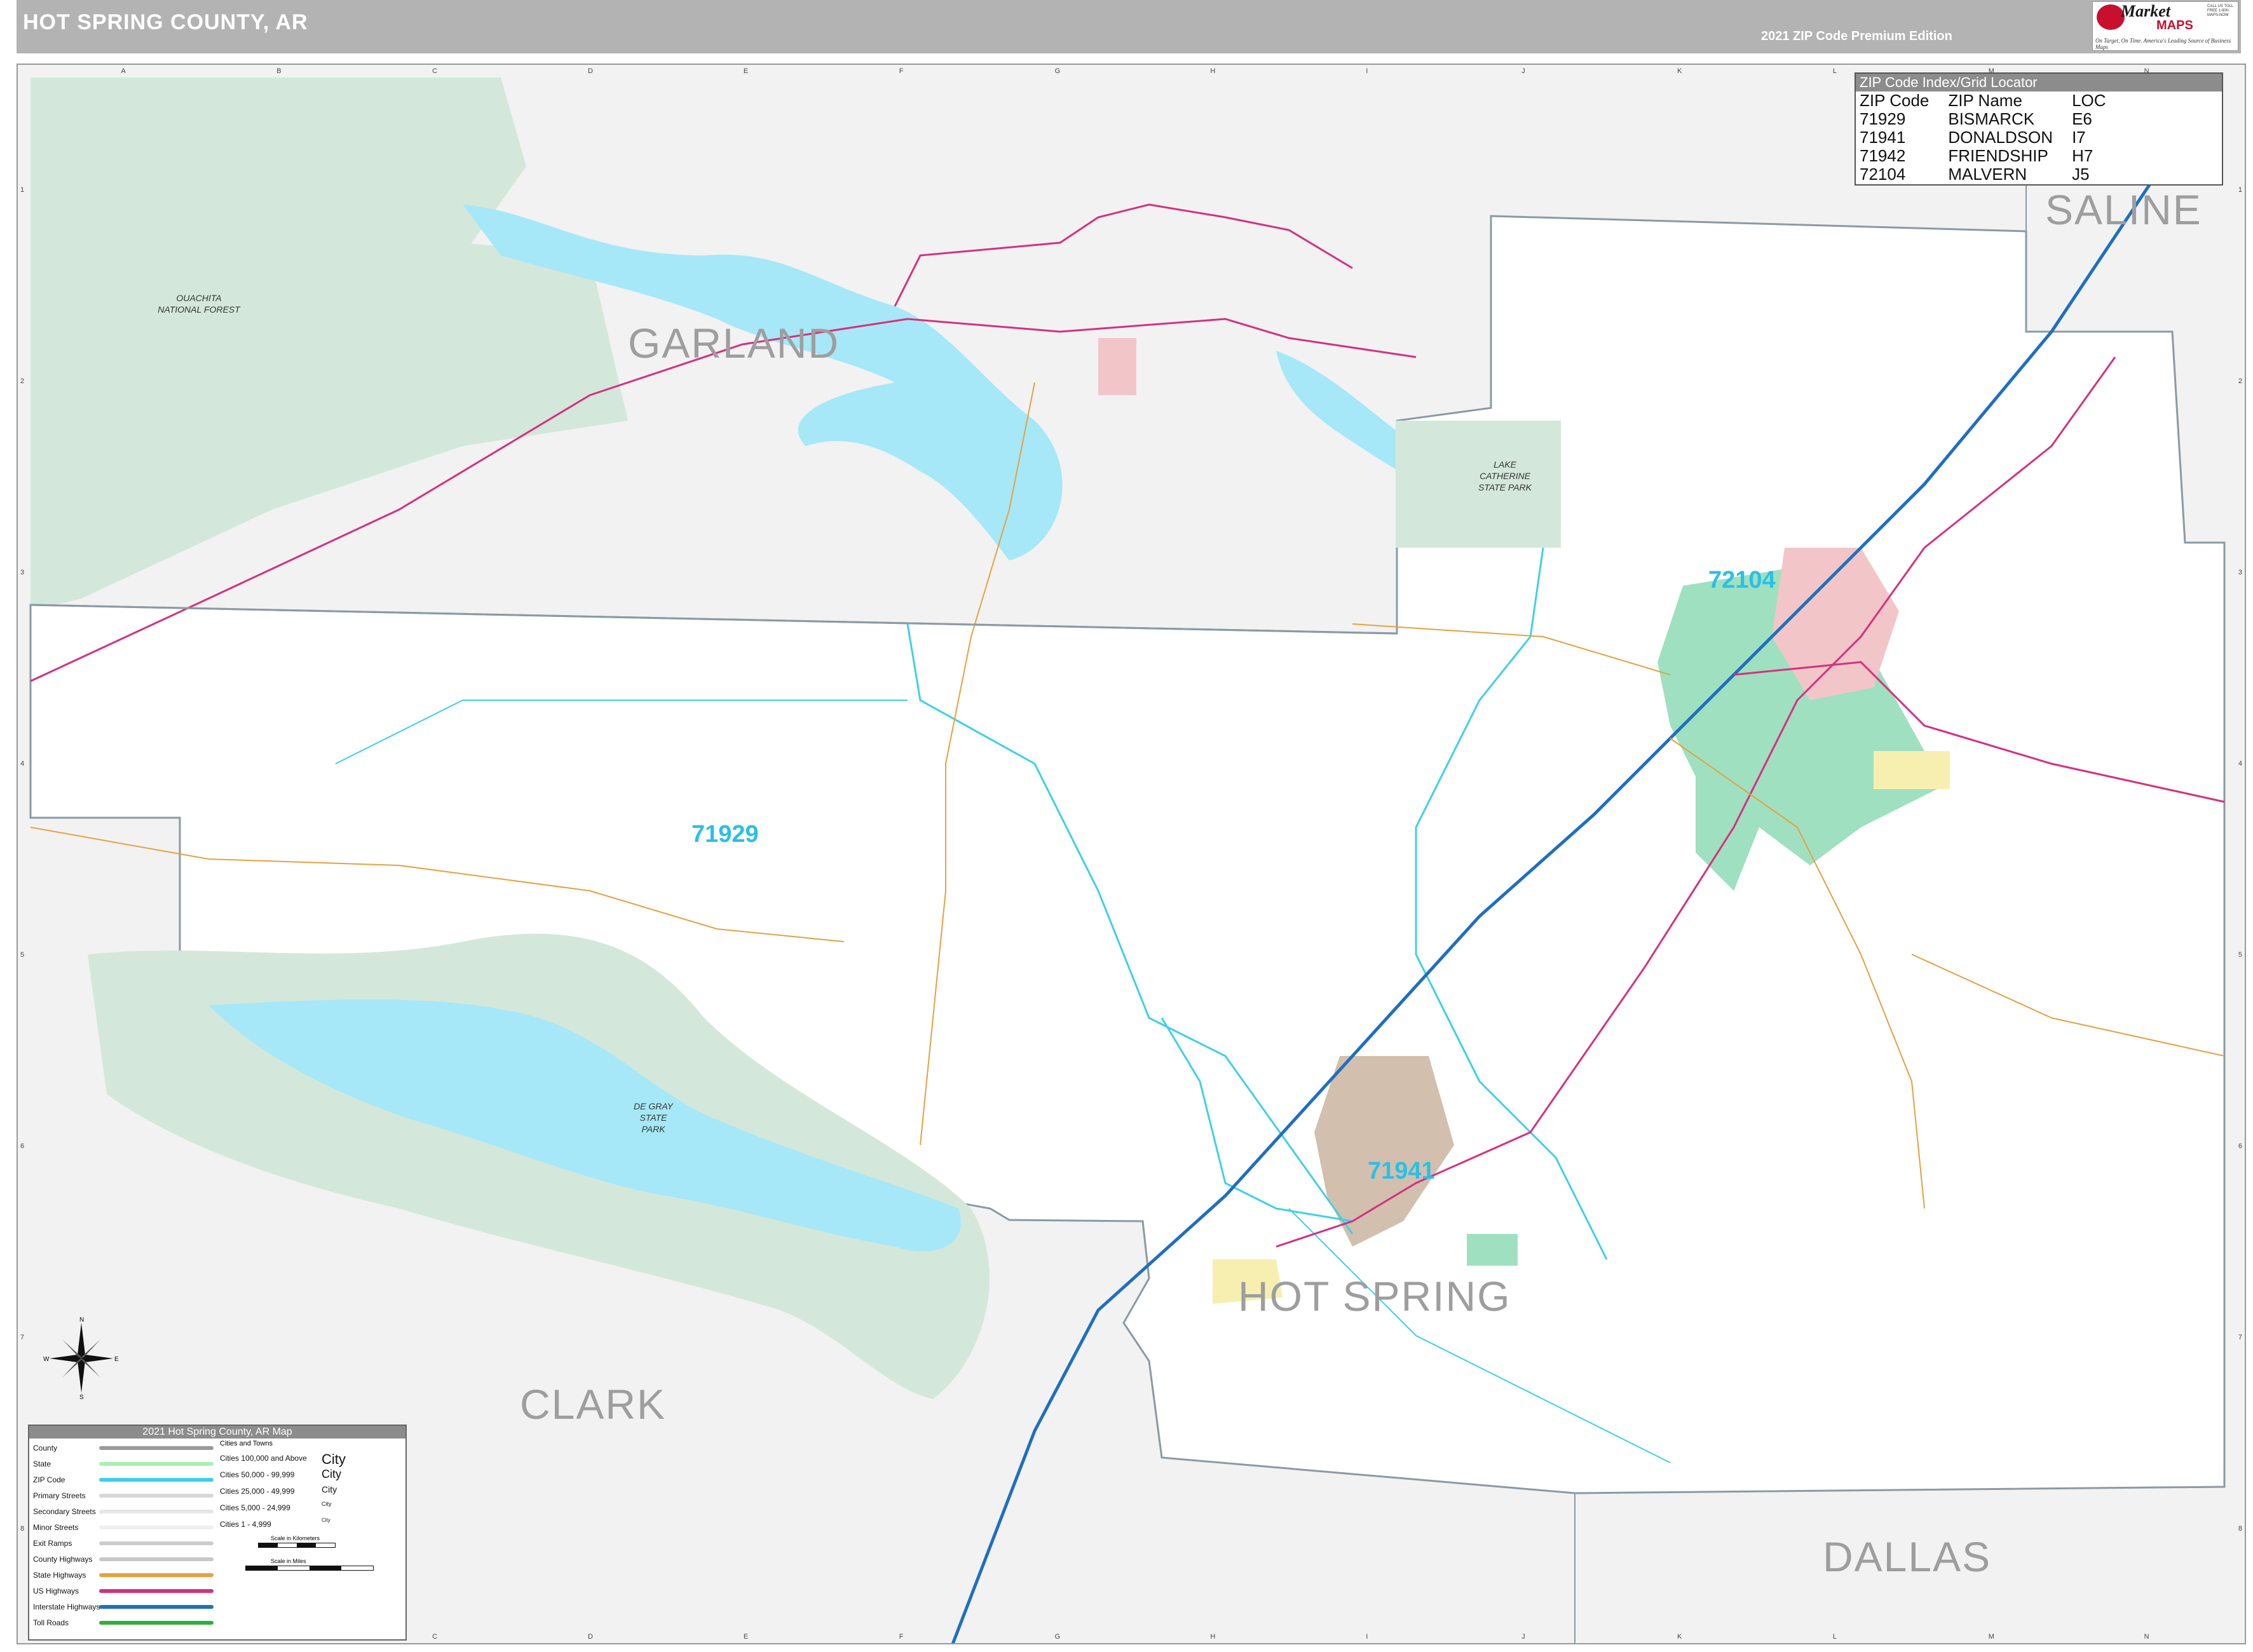 Image resolution: width=2253 pixels, height=1652 pixels. Describe the element at coordinates (59, 1496) in the screenshot. I see `legend-item-label: Primary Streets` at that location.